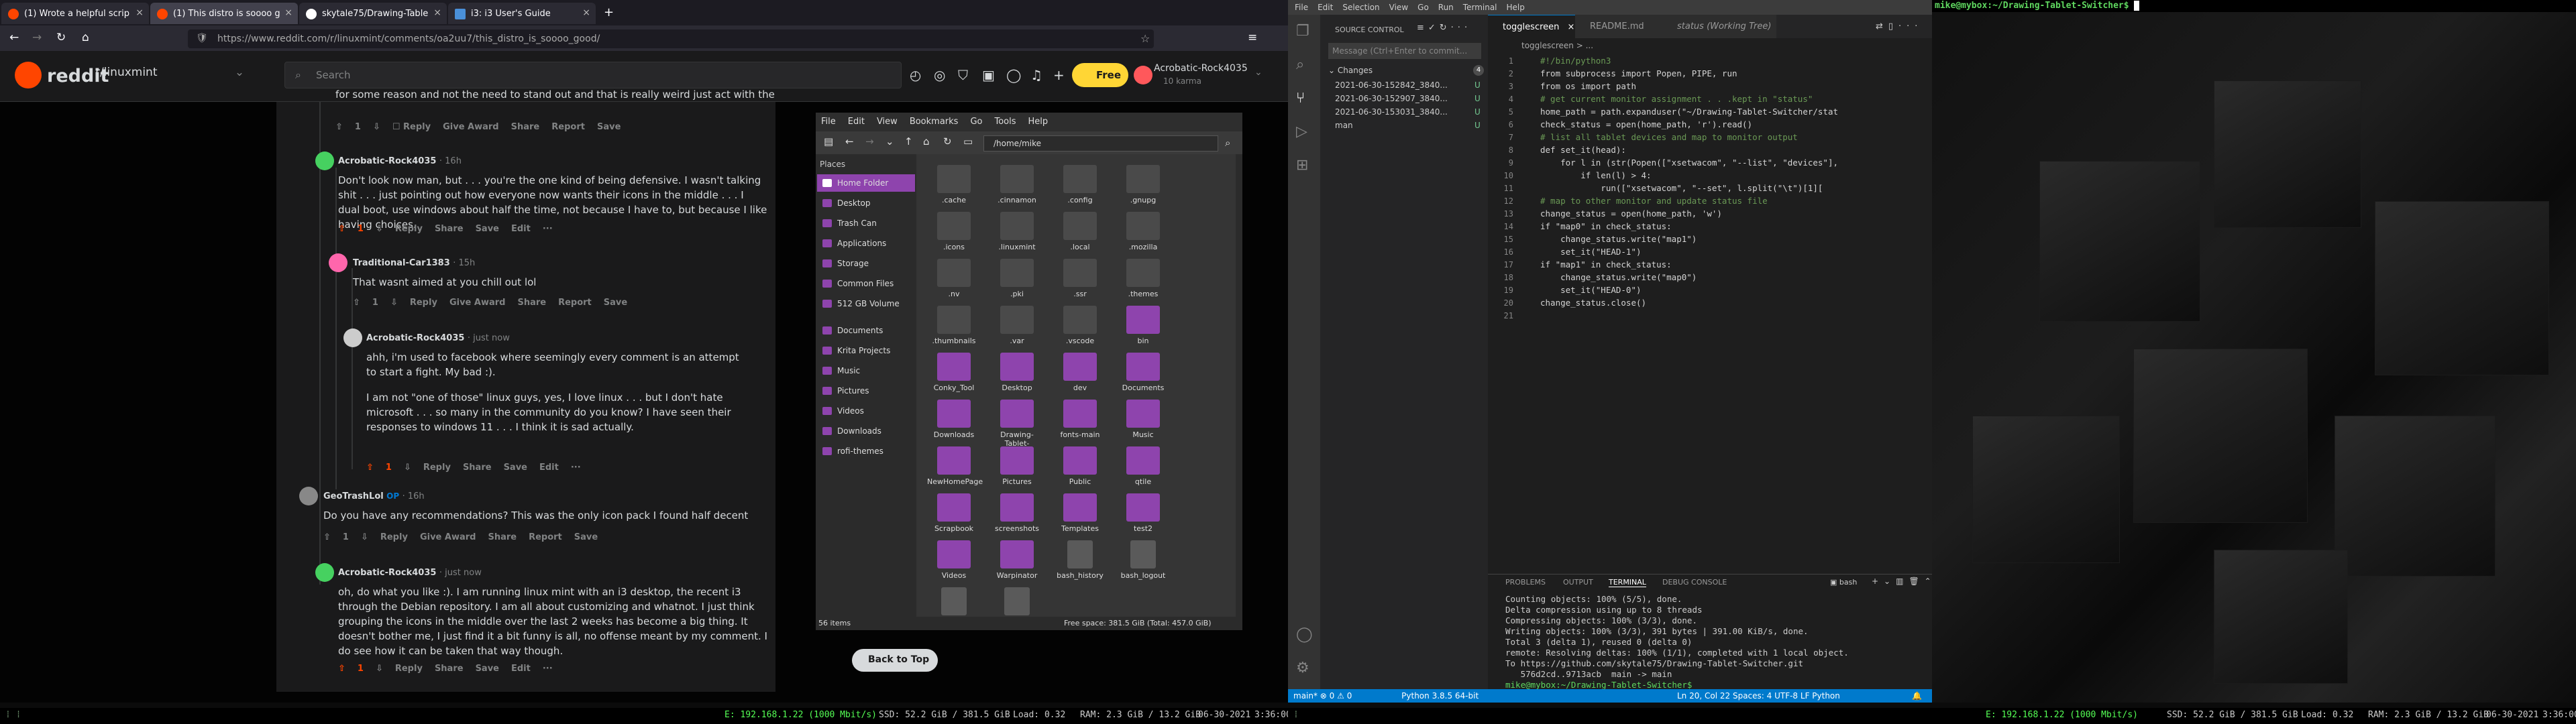  I want to click on sc-toolbar-icons: ≡✓↻···, so click(1444, 28).